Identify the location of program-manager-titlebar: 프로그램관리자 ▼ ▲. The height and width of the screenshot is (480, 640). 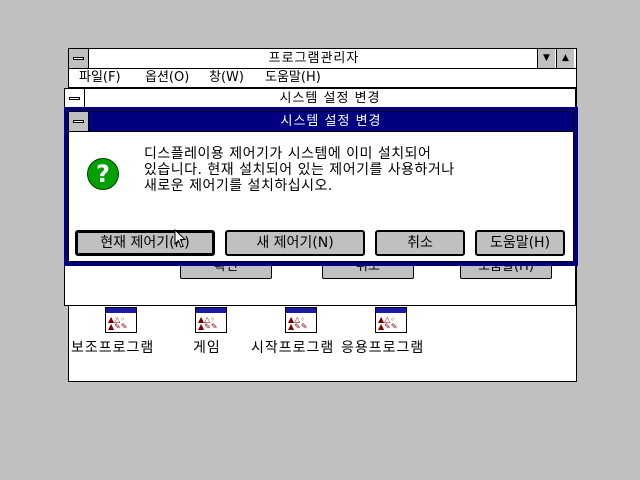
(322, 59).